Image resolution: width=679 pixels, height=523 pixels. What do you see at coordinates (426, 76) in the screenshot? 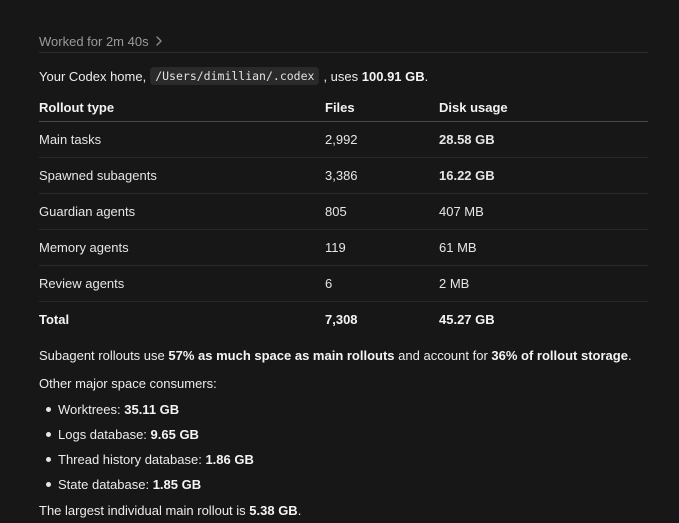
I see `intro-suffix: .` at bounding box center [426, 76].